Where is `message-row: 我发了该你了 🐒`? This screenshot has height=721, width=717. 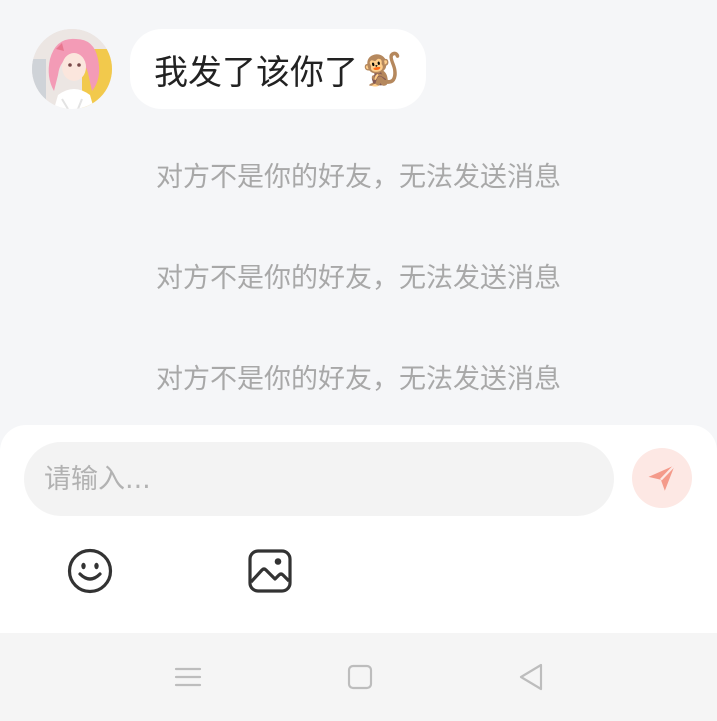 message-row: 我发了该你了 🐒 is located at coordinates (229, 69).